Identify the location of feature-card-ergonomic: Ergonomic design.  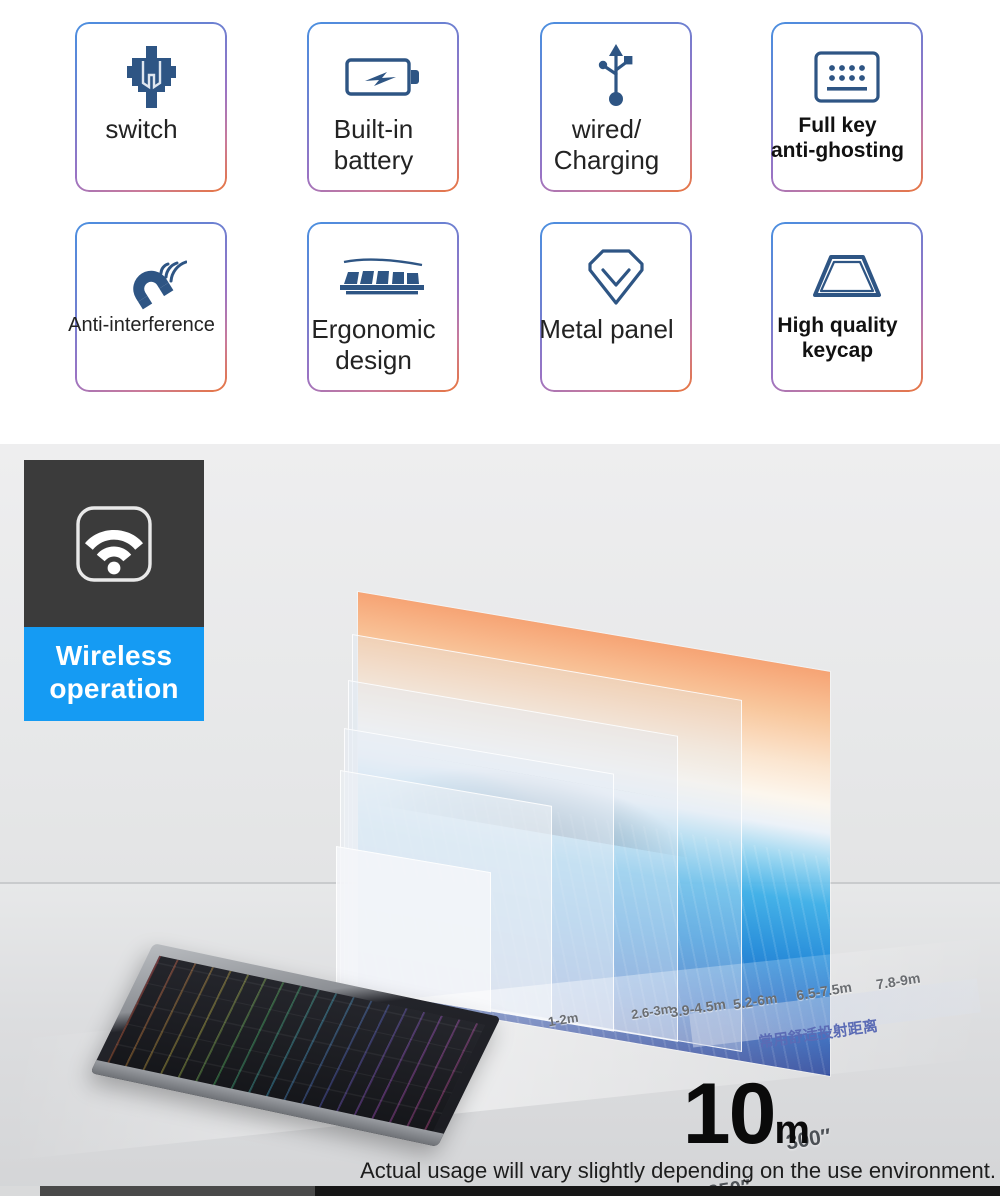
(383, 307).